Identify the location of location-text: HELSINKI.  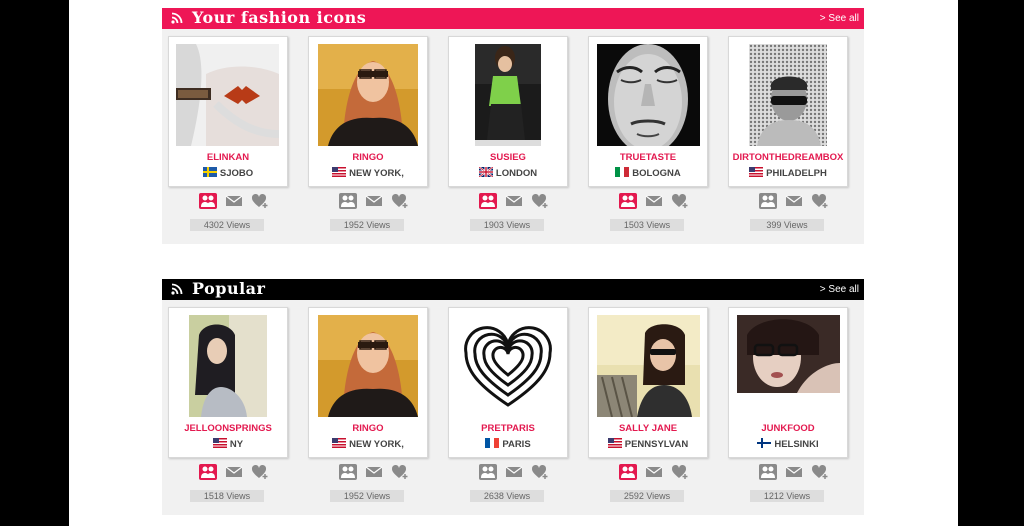
(796, 444).